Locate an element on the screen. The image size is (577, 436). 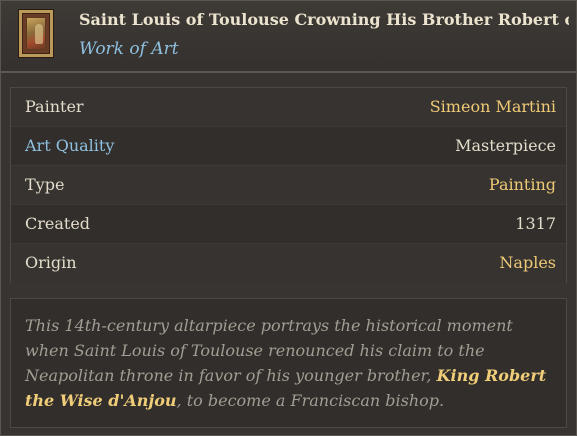
character-link: King Robert is located at coordinates (492, 375).